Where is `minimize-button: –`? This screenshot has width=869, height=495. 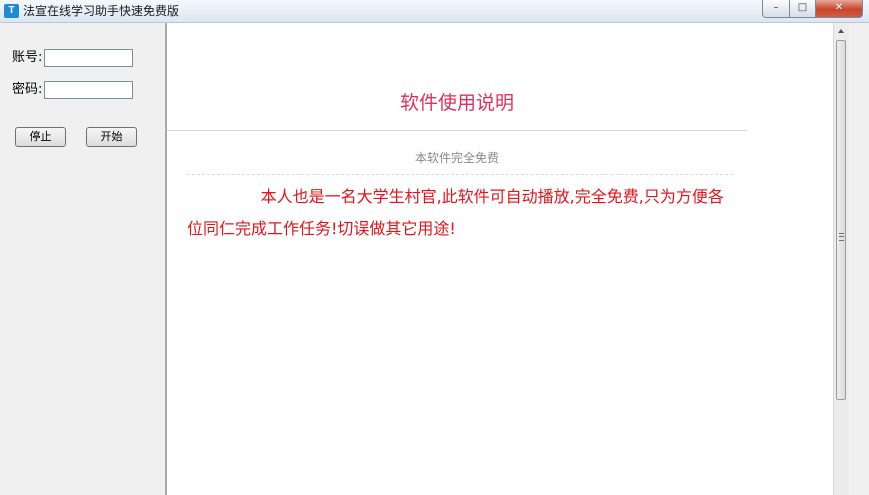
minimize-button: – is located at coordinates (776, 9).